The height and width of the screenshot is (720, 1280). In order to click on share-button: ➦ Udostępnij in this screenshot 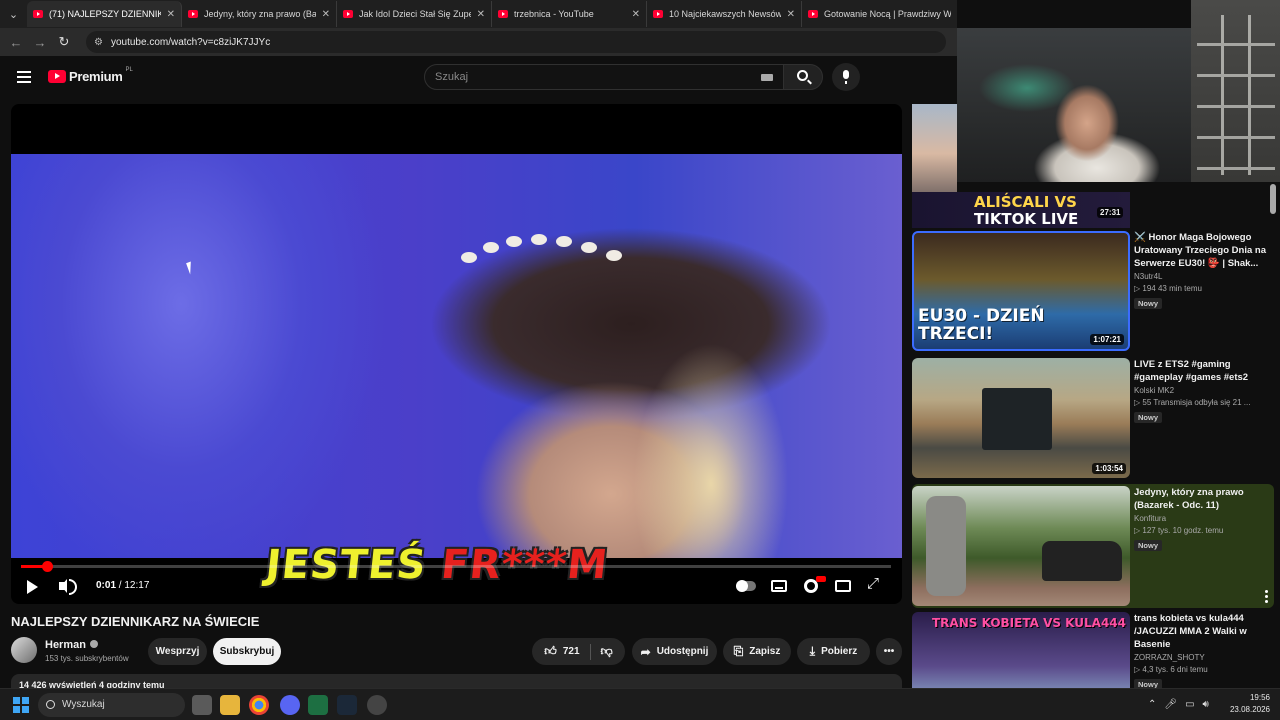, I will do `click(674, 651)`.